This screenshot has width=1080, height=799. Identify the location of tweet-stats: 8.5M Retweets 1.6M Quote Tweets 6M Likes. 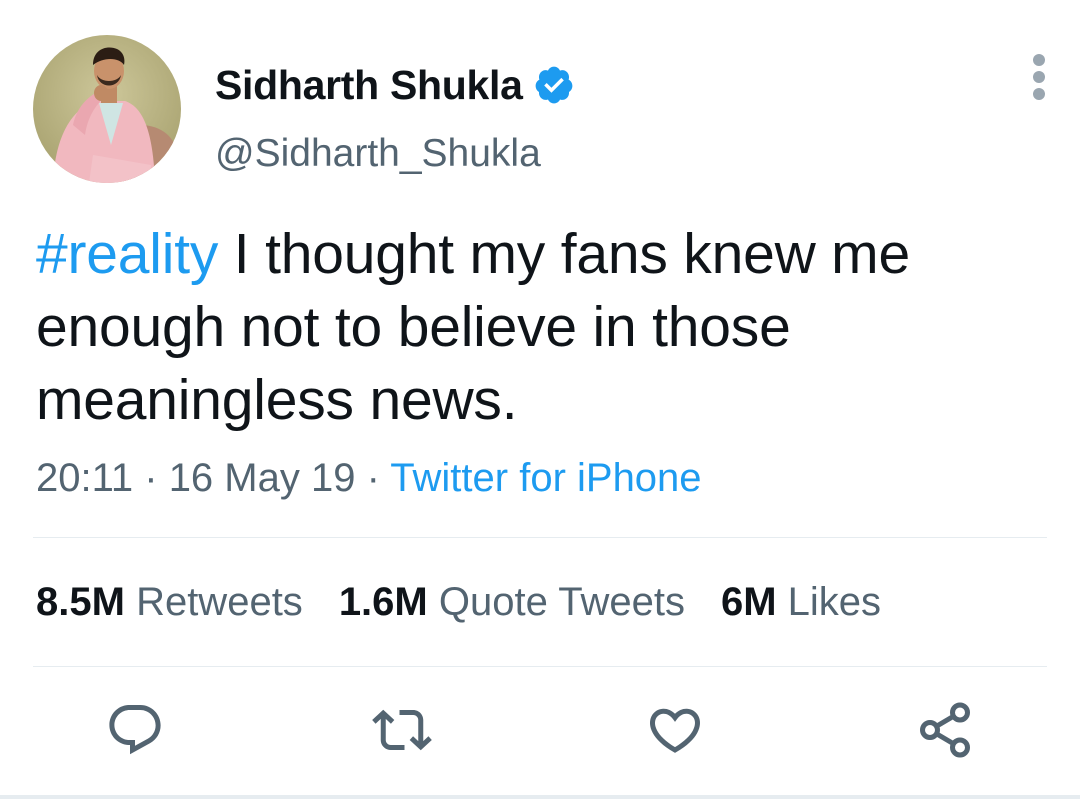
(458, 602).